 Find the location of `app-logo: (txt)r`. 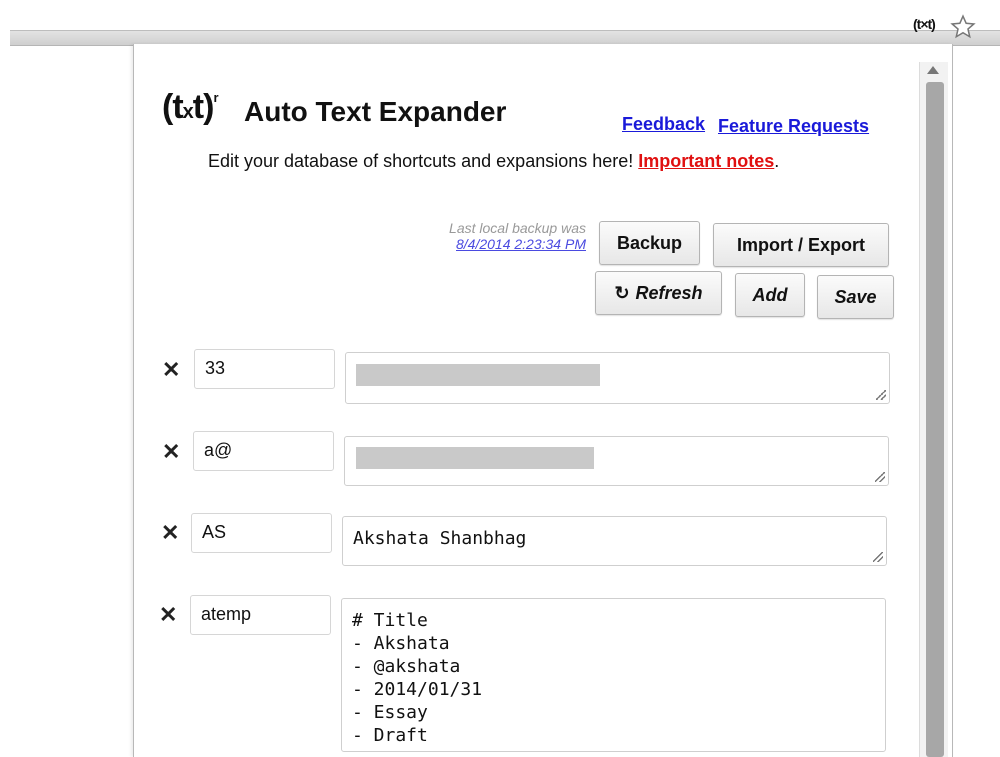

app-logo: (txt)r is located at coordinates (190, 107).